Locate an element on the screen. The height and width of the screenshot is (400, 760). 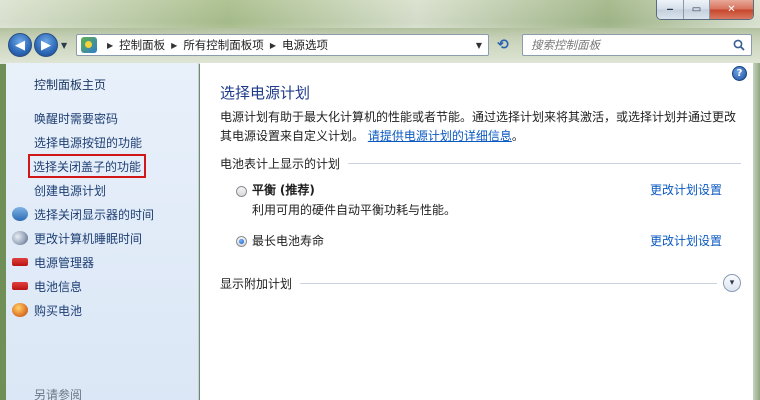
sidebar-item-label: 选择电源按钮的功能 is located at coordinates (88, 142).